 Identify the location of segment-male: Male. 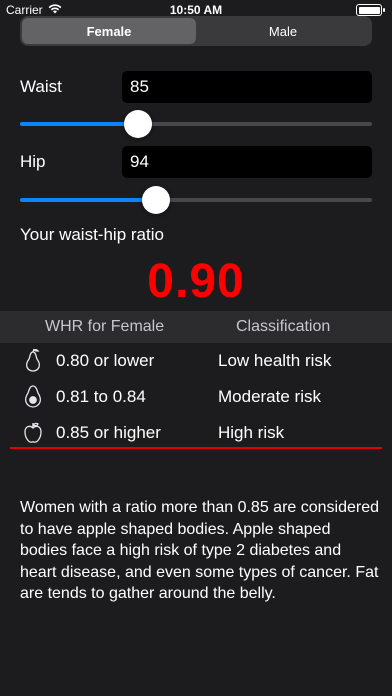
(283, 31).